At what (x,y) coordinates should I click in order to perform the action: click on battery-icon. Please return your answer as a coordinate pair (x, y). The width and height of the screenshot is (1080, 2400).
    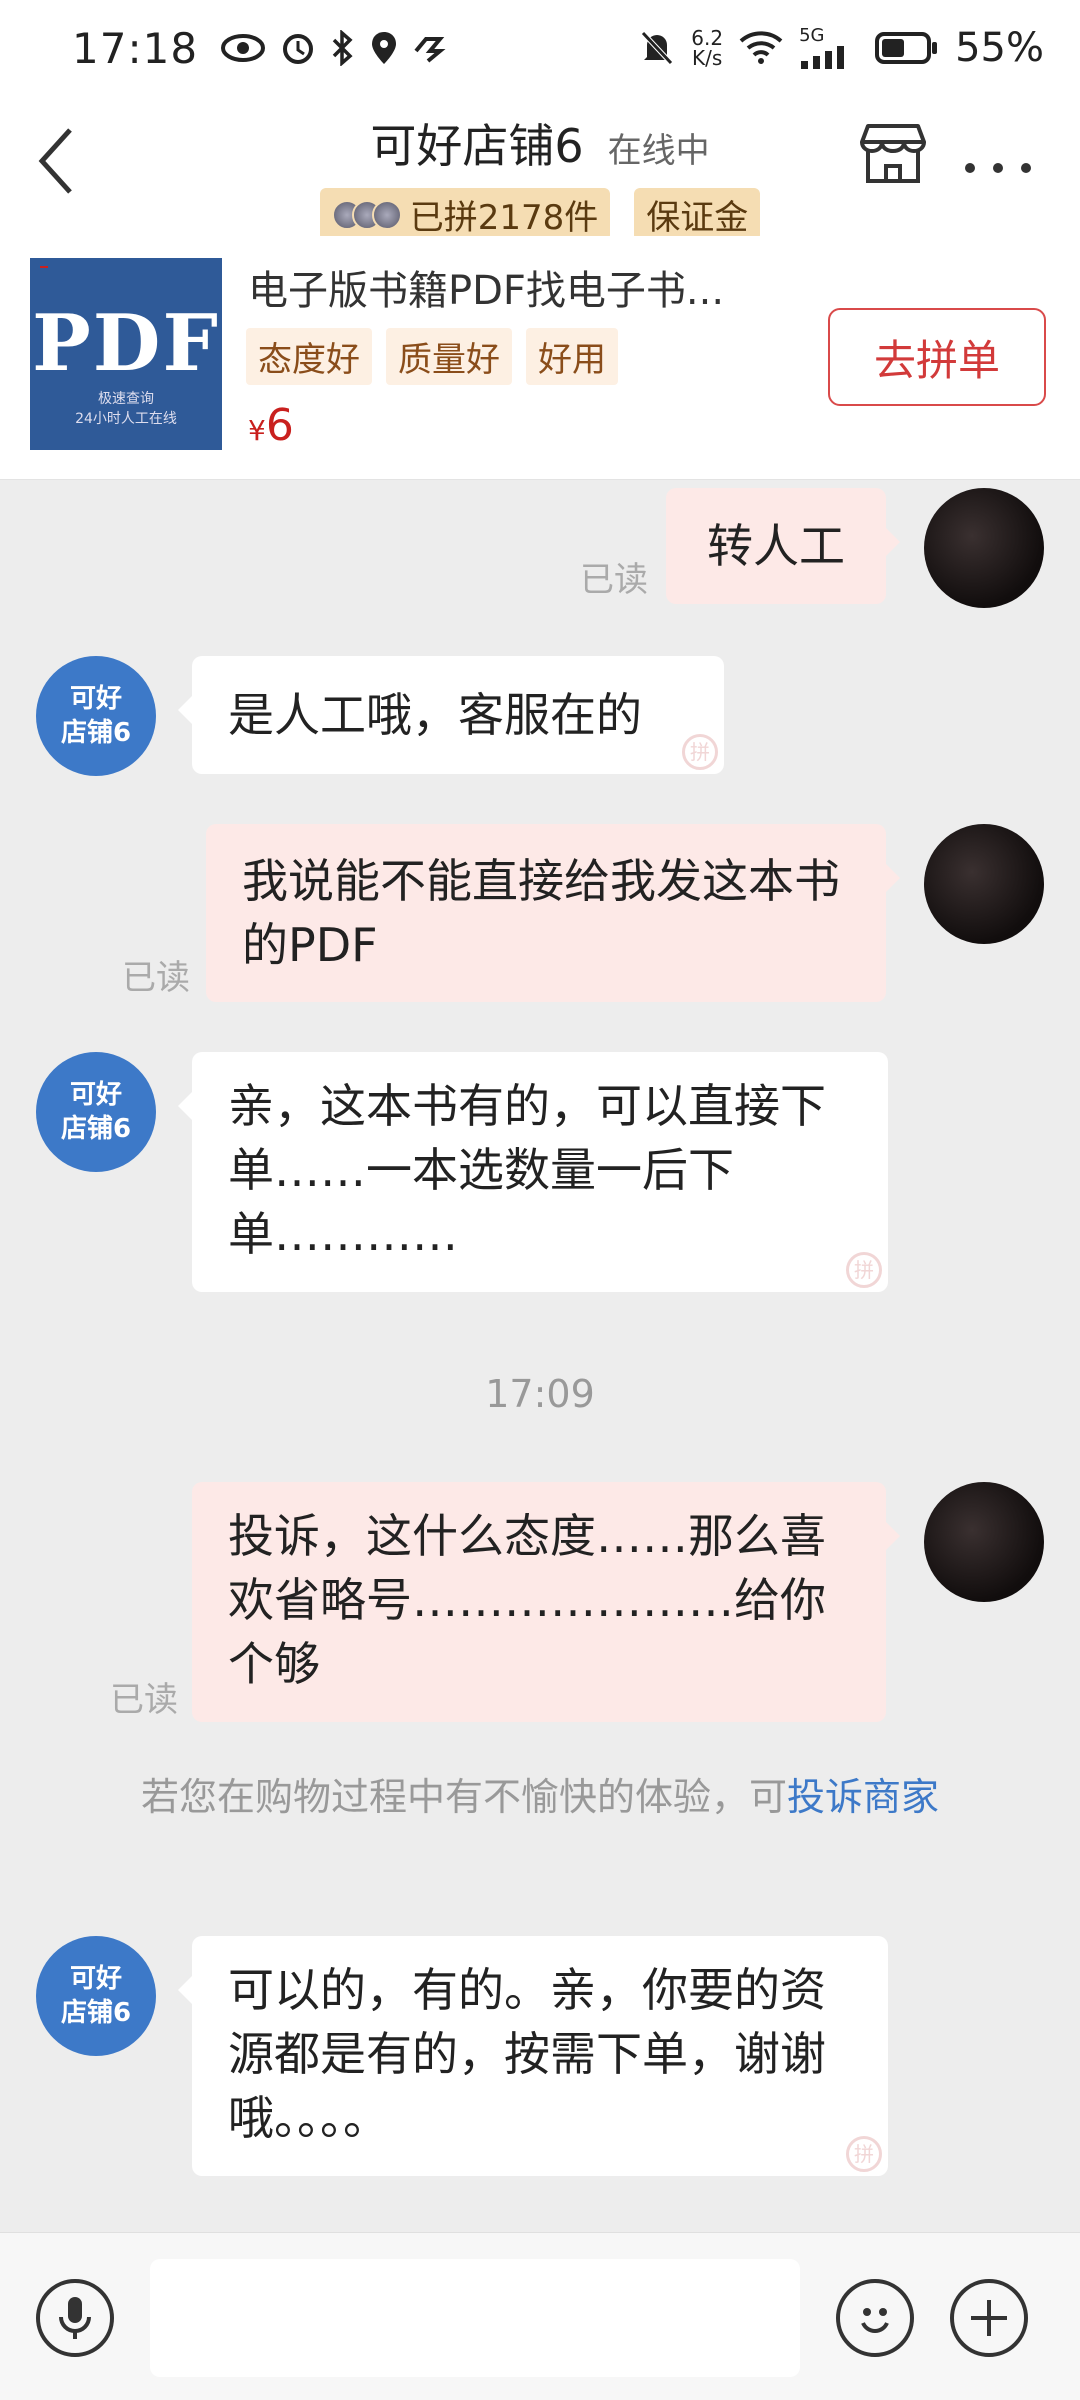
    Looking at the image, I should click on (907, 48).